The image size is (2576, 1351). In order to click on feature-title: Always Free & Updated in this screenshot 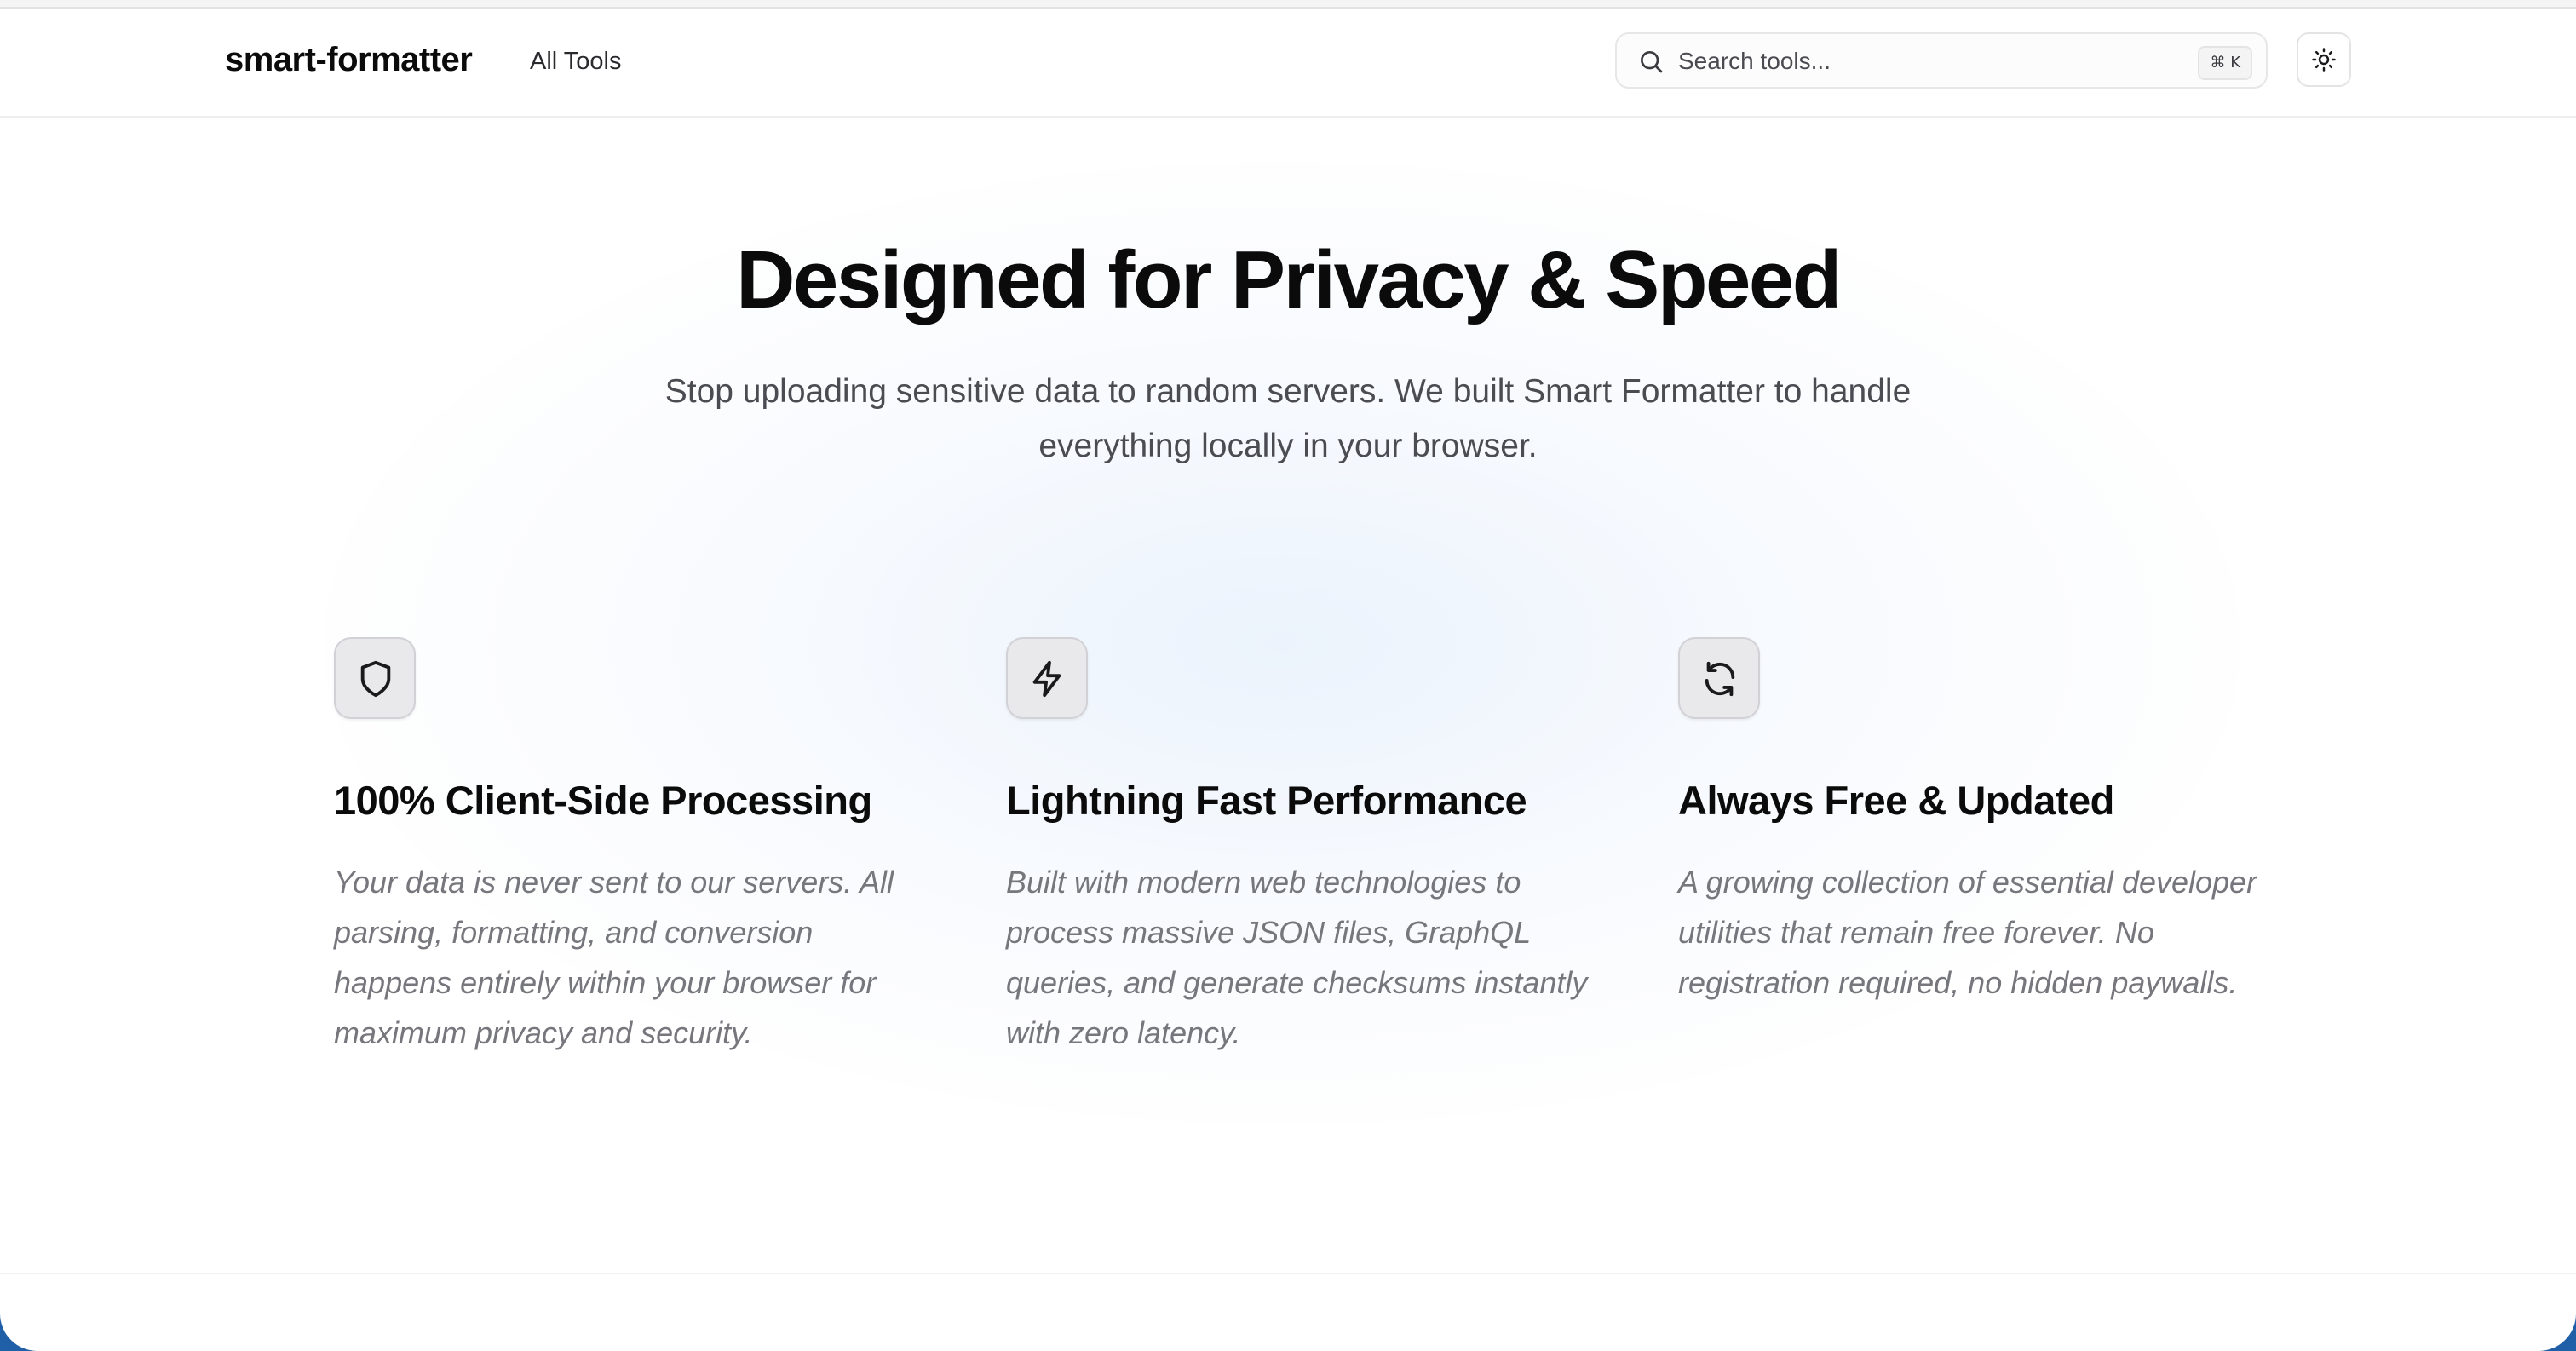, I will do `click(1896, 800)`.